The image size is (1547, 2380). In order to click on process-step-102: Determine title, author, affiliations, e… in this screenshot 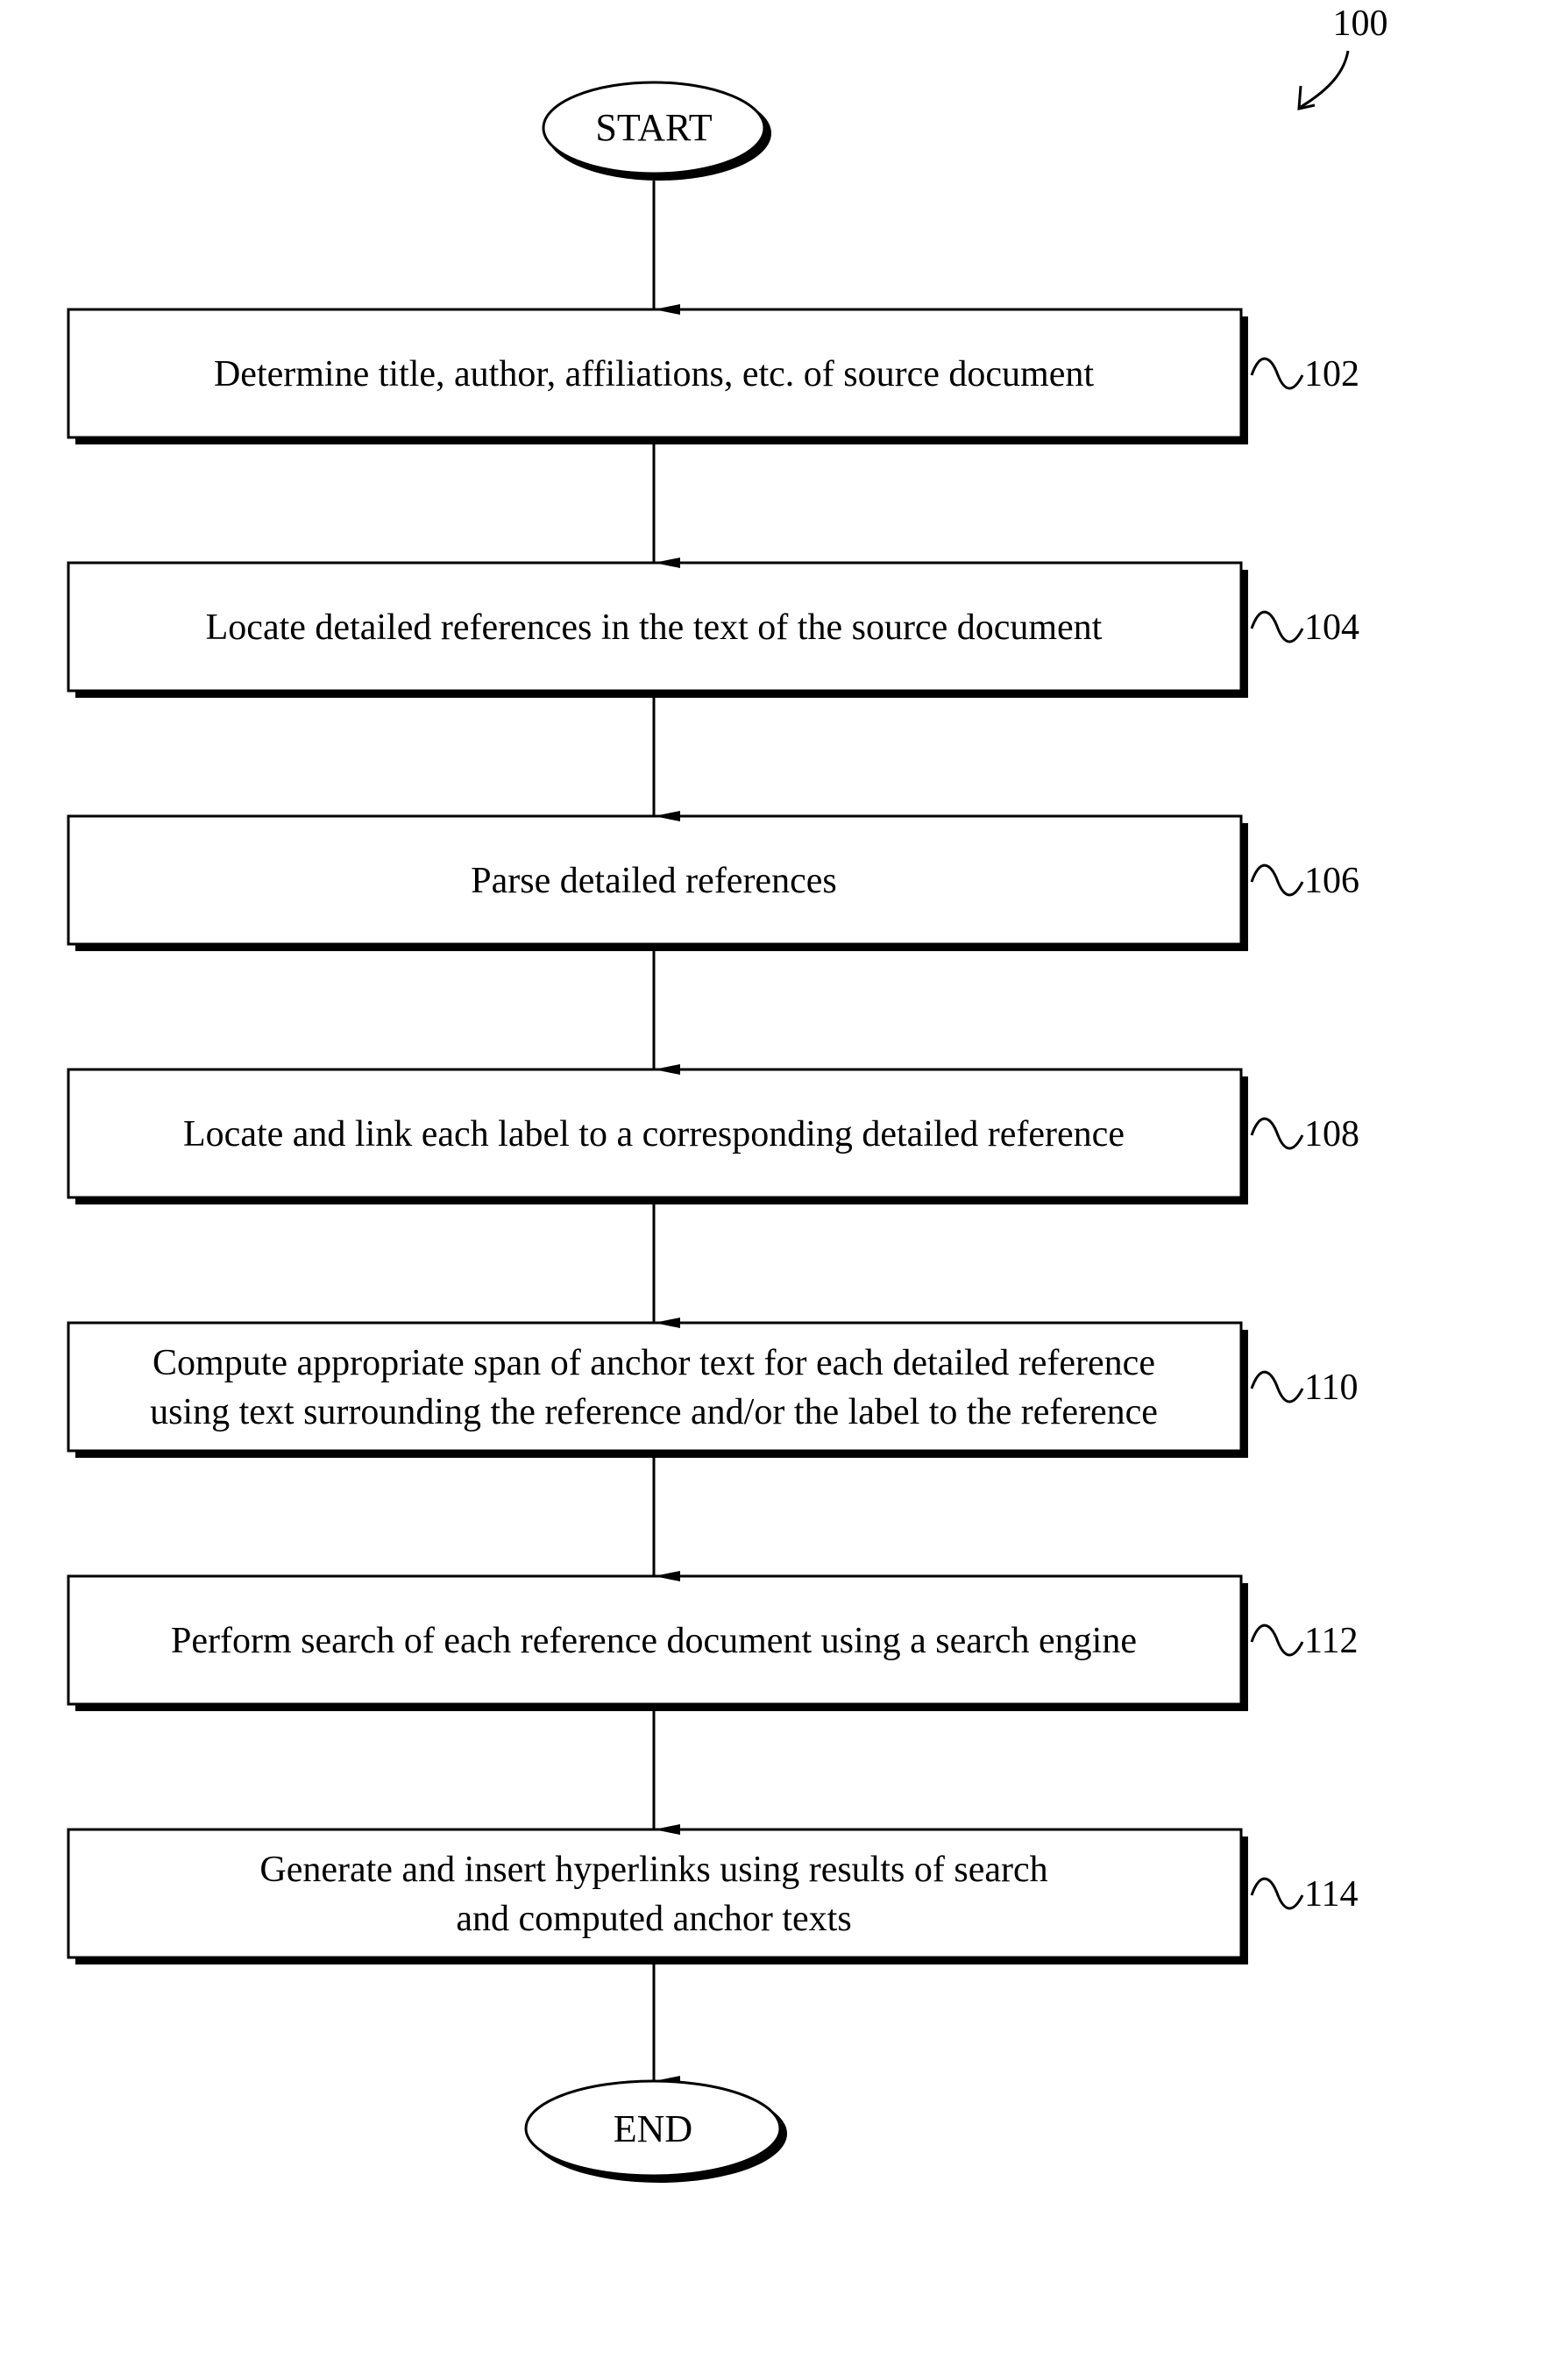, I will do `click(713, 376)`.